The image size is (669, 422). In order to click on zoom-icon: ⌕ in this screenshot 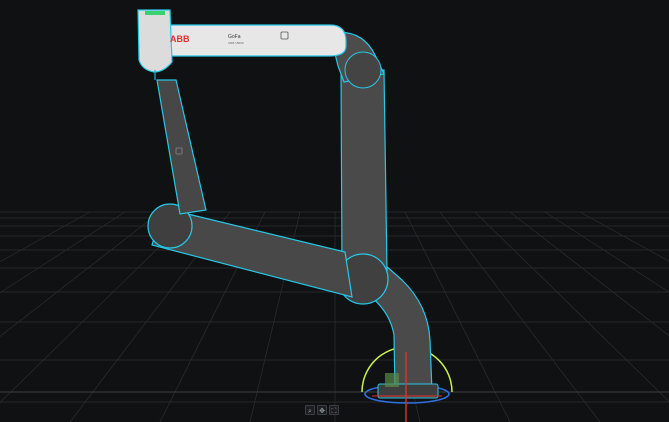, I will do `click(310, 410)`.